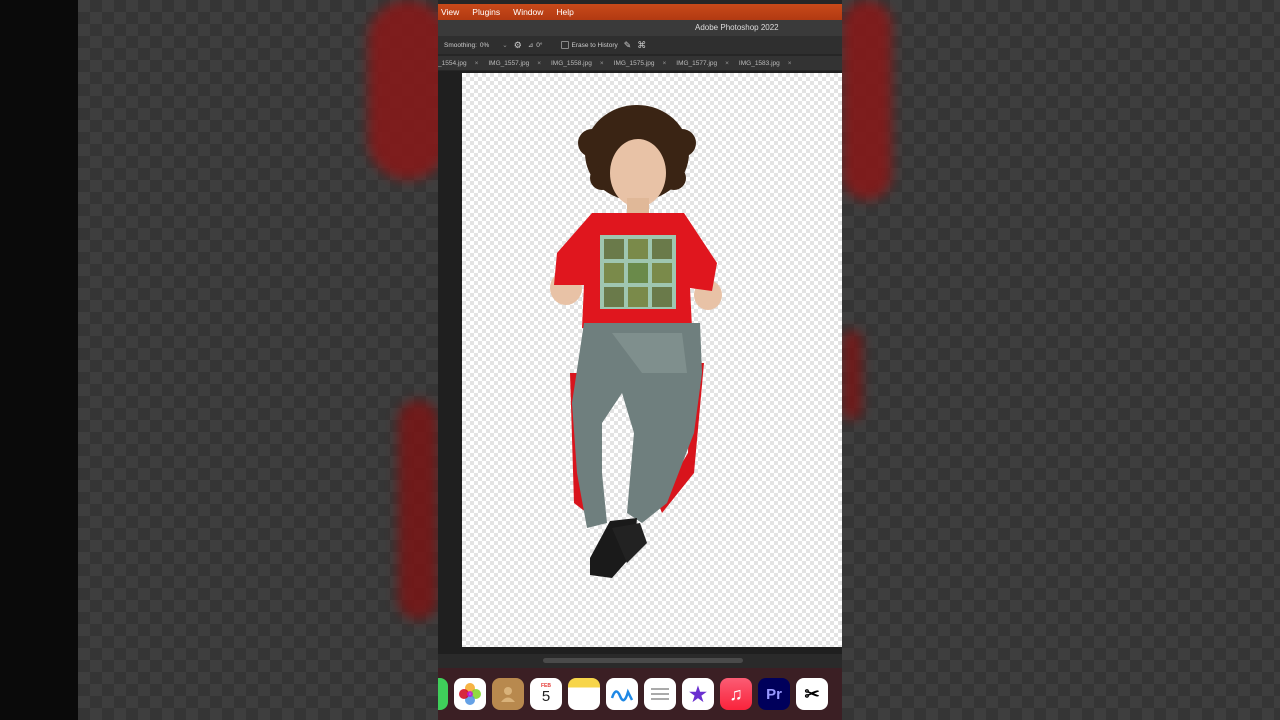  I want to click on menu-bar: View Plugins Window Help, so click(640, 12).